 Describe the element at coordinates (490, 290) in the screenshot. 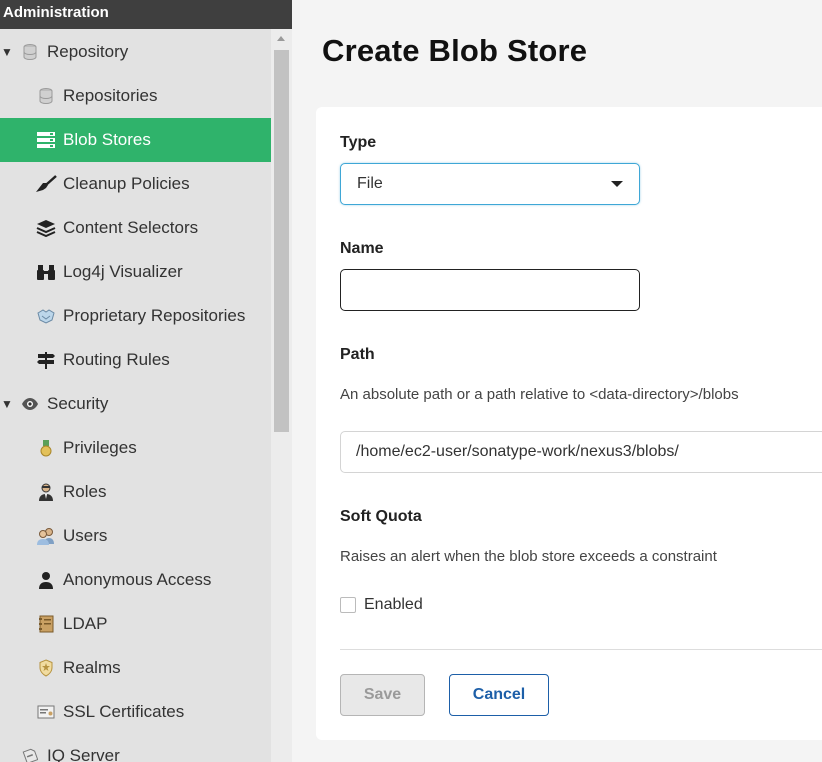

I see `name-input` at that location.